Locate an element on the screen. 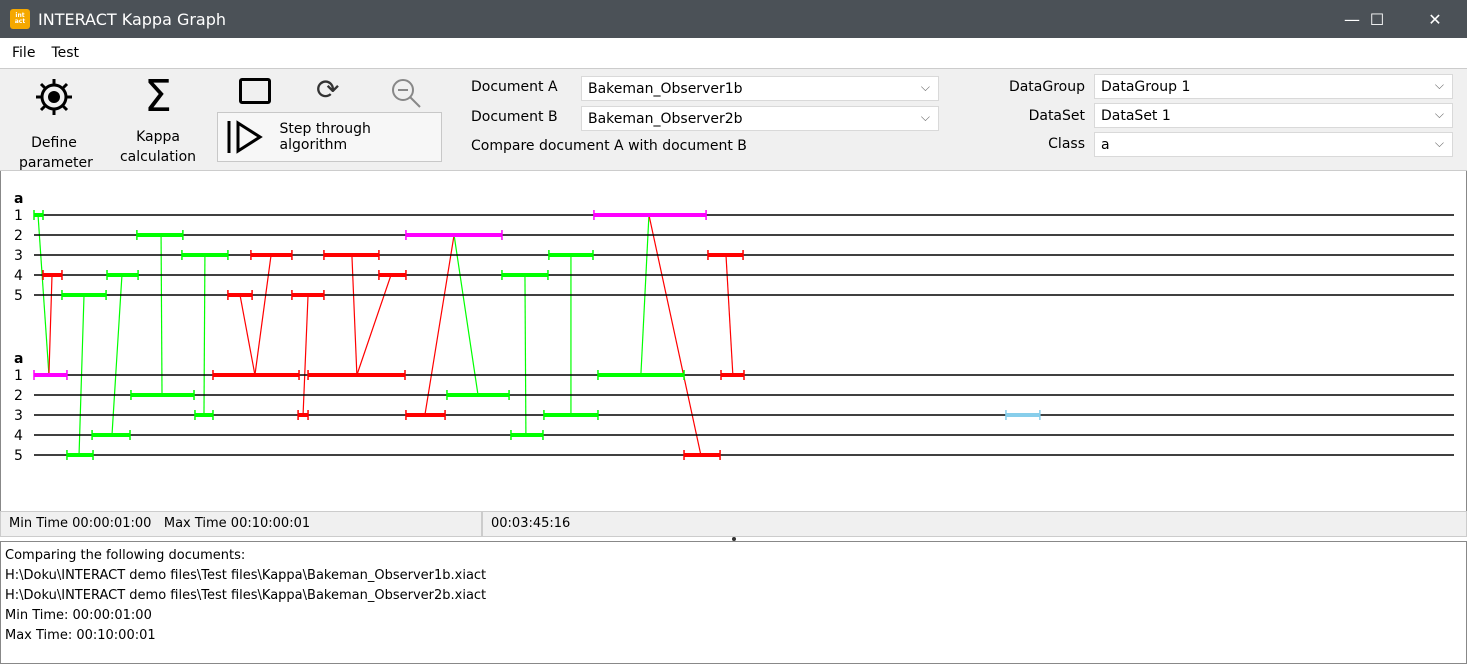 The width and height of the screenshot is (1467, 664). datagroup-label: DataGroup is located at coordinates (1046, 87).